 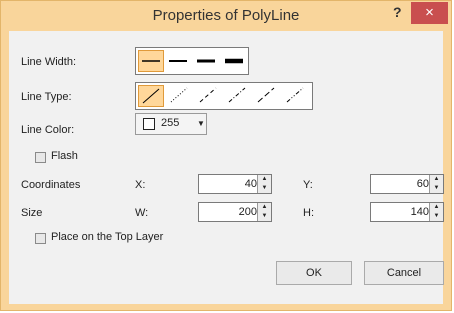 I want to click on line-width-option-thin, so click(x=151, y=61).